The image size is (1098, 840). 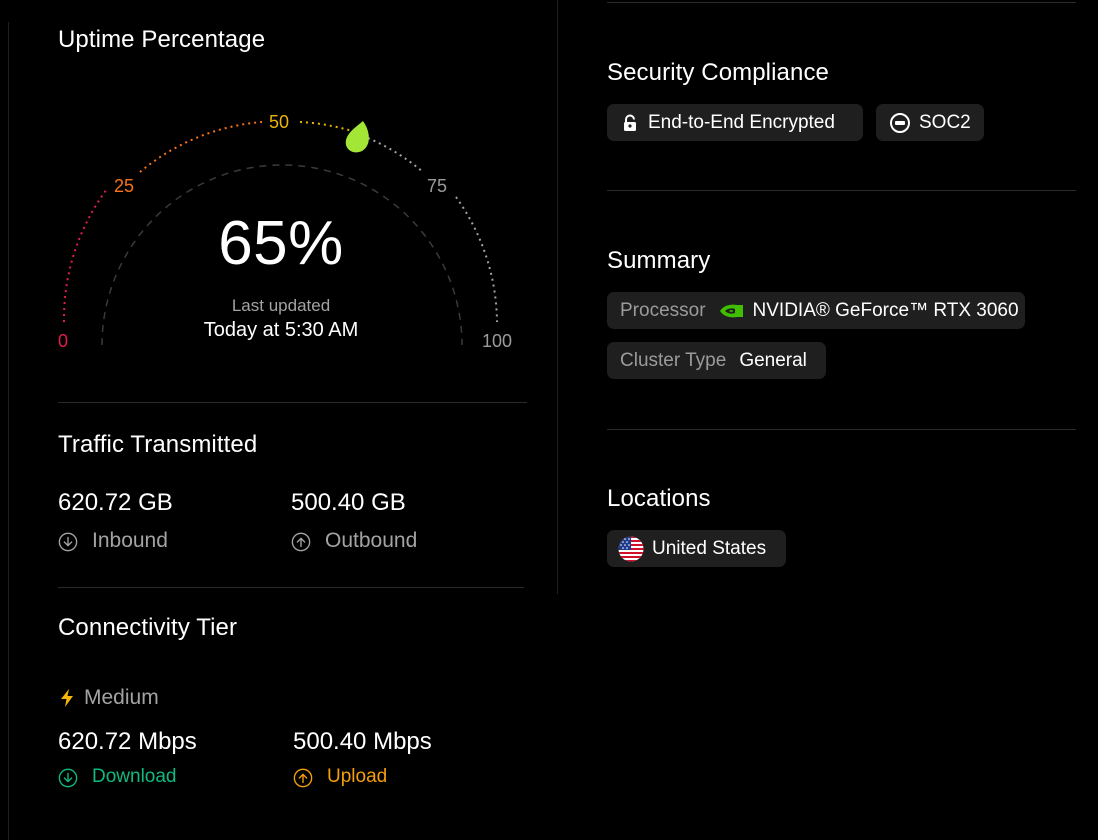 What do you see at coordinates (115, 502) in the screenshot?
I see `inbound-value: 620.72 GB` at bounding box center [115, 502].